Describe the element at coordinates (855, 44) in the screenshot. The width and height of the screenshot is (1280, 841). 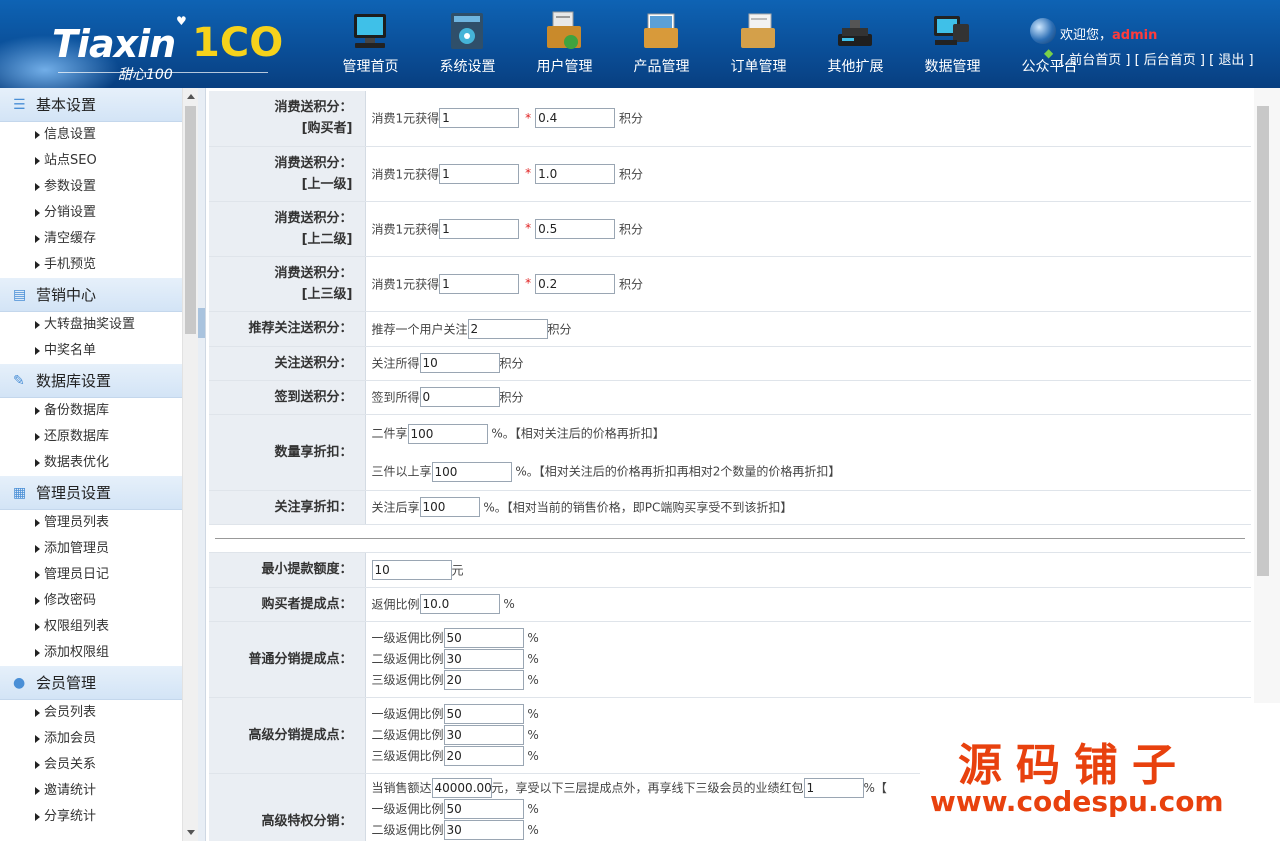
I see `nav-other-extensions: 其他扩展` at that location.